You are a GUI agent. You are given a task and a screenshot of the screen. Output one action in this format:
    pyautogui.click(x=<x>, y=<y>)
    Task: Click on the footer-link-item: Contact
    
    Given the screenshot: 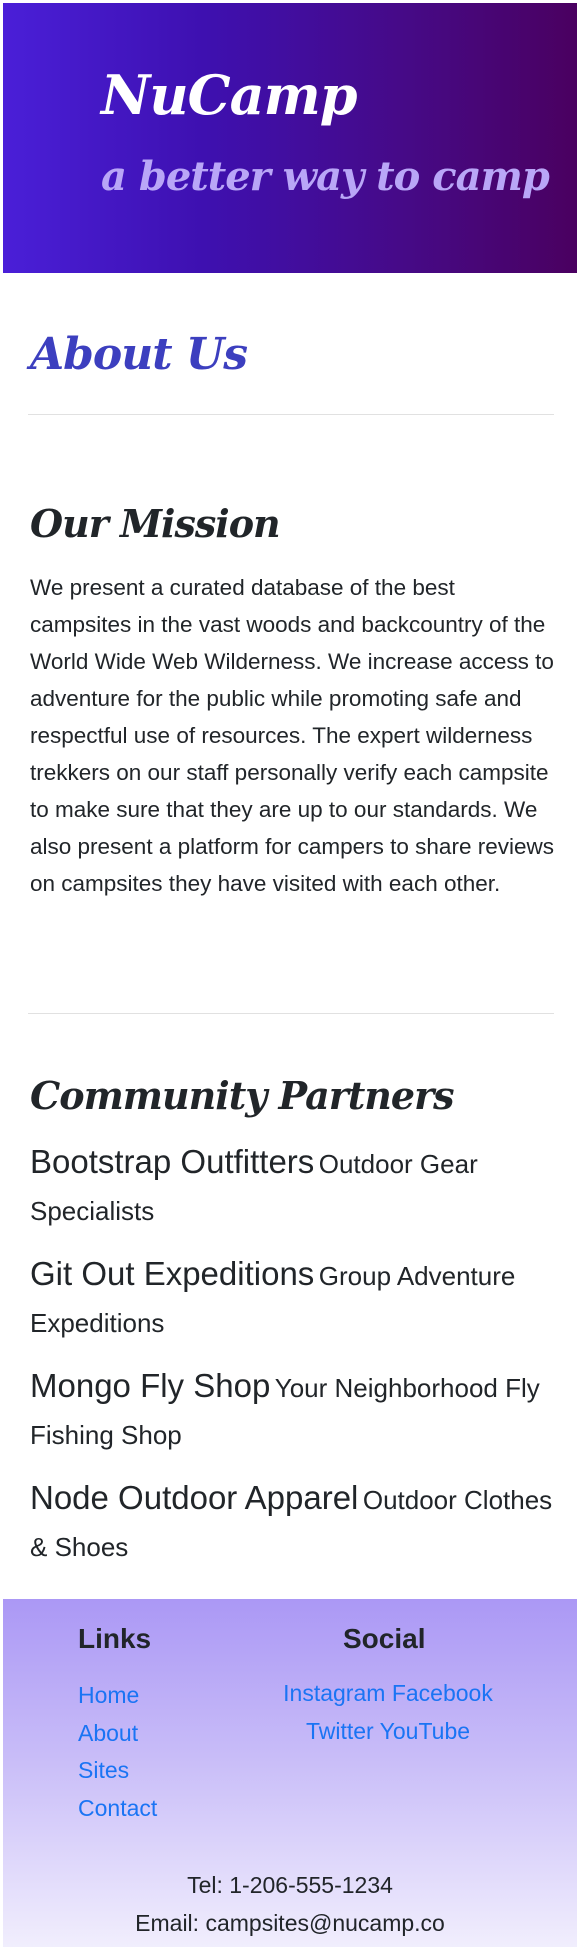 What is the action you would take?
    pyautogui.click(x=117, y=1809)
    